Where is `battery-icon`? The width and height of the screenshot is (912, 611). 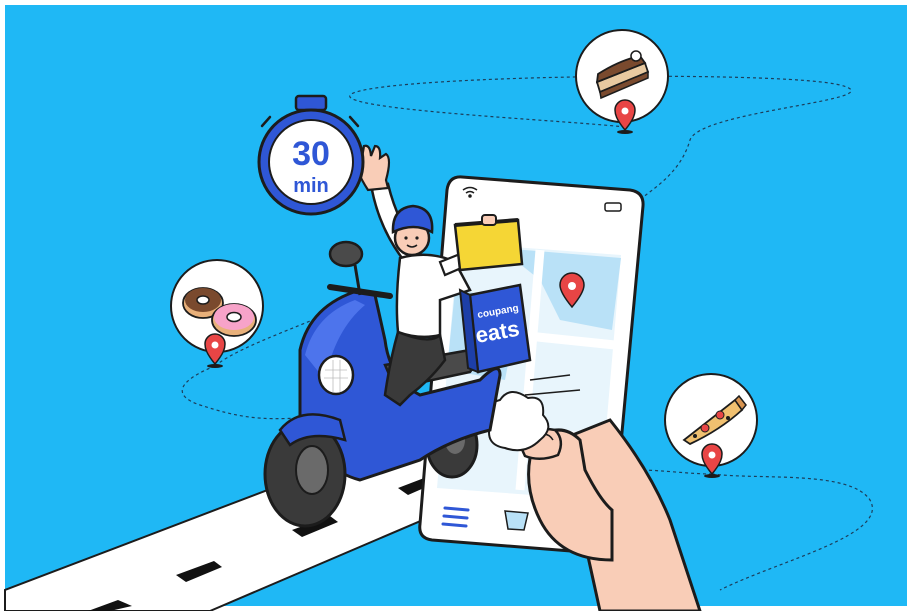
battery-icon is located at coordinates (613, 207).